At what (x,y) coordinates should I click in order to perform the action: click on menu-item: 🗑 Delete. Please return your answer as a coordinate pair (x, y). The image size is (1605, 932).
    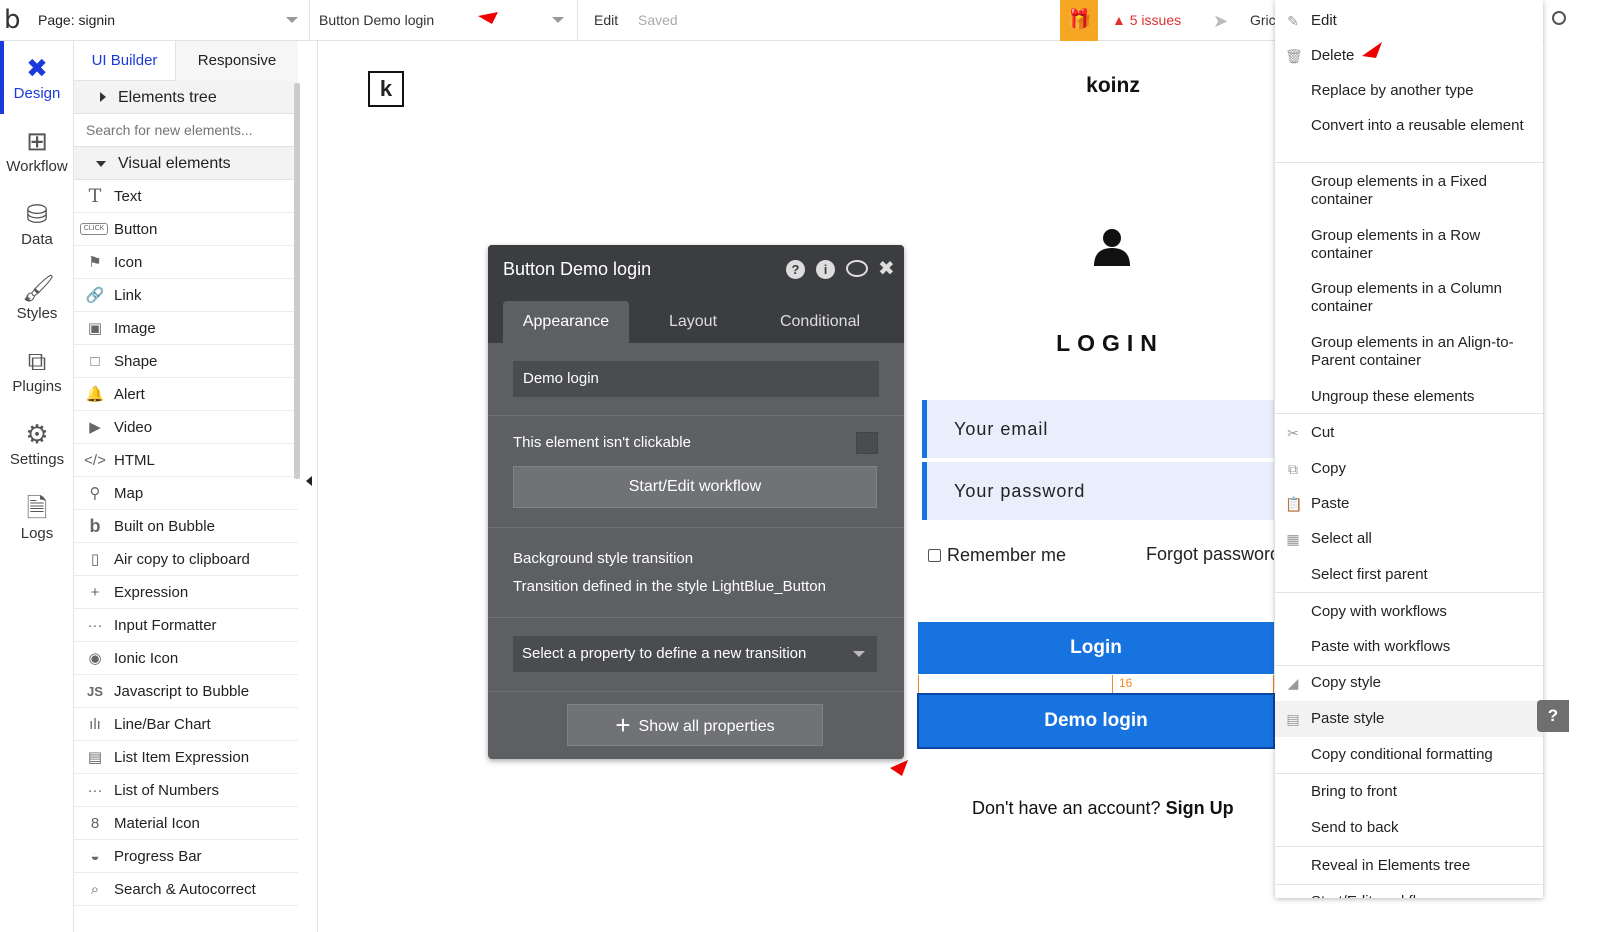
    Looking at the image, I should click on (1409, 56).